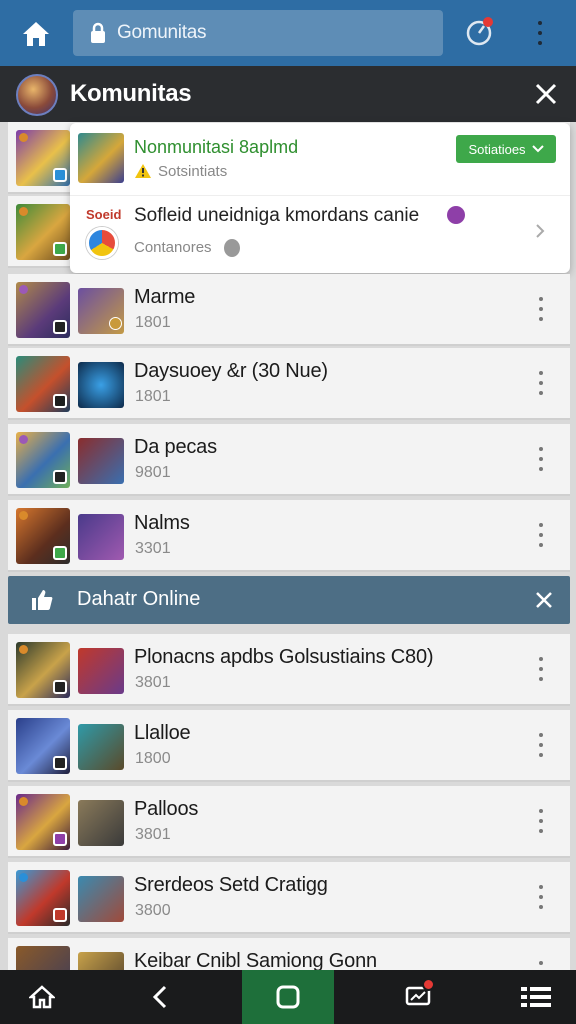 Image resolution: width=576 pixels, height=1024 pixels. What do you see at coordinates (289, 898) in the screenshot?
I see `list-item: Srerdeos Setd Cratigg 3800` at bounding box center [289, 898].